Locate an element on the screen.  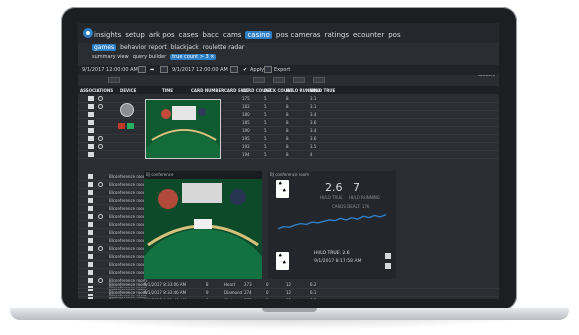
query-builder-link: query builder is located at coordinates (149, 57).